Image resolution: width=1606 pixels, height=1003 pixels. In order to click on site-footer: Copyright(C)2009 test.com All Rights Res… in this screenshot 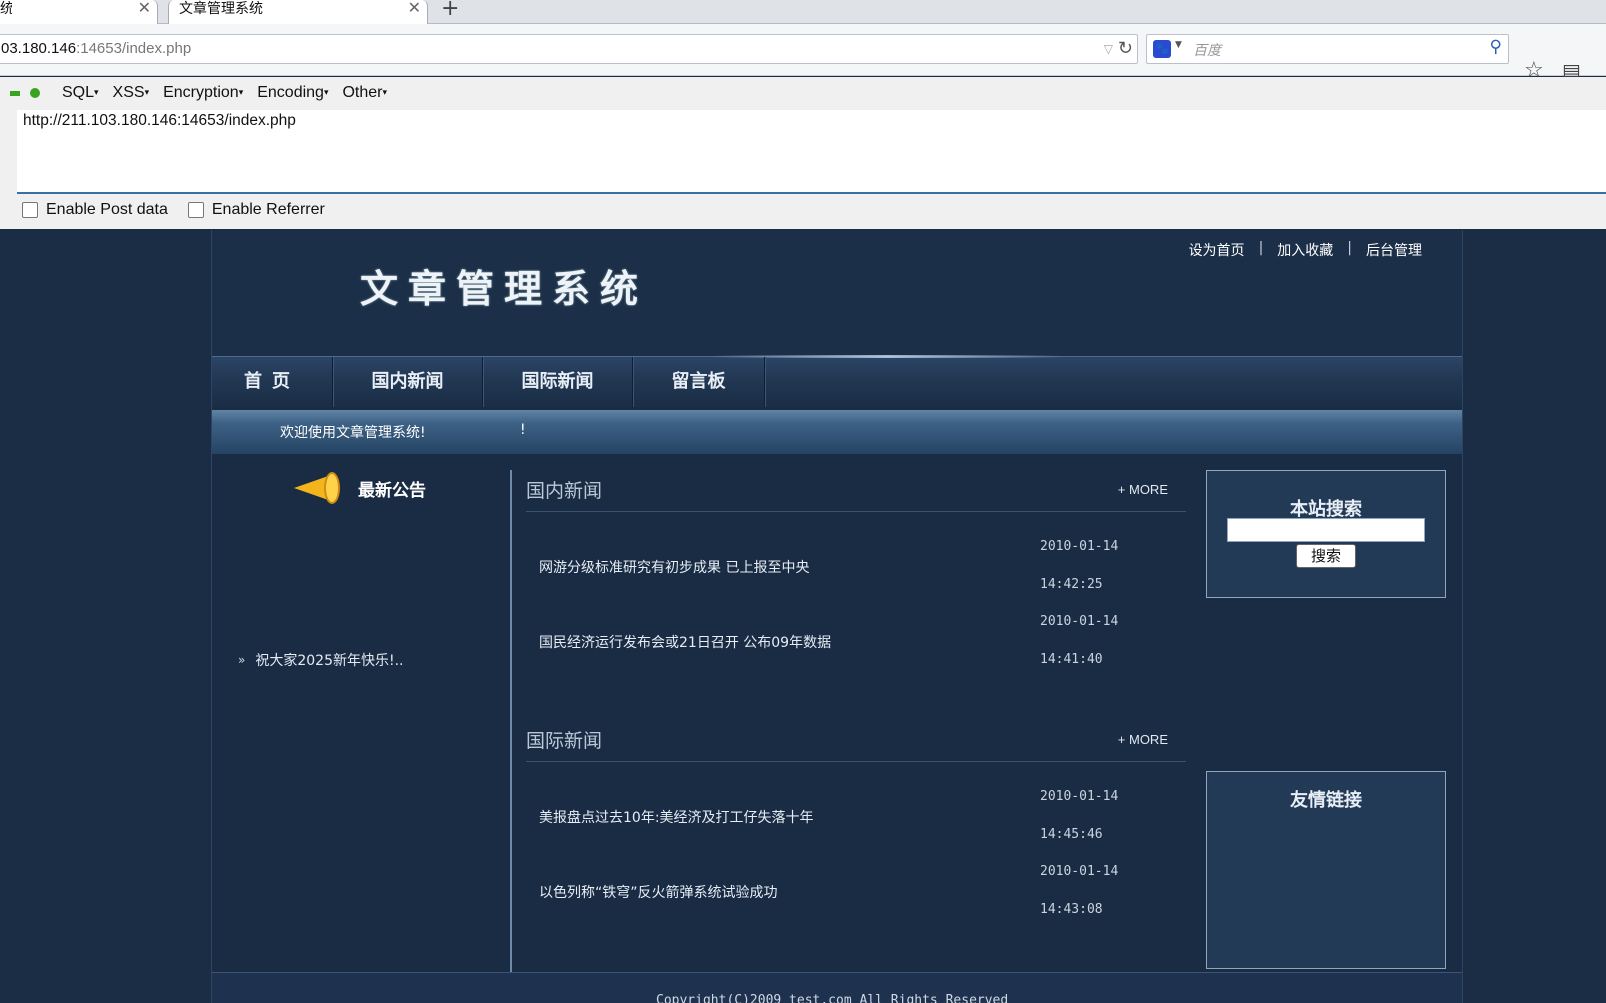, I will do `click(837, 987)`.